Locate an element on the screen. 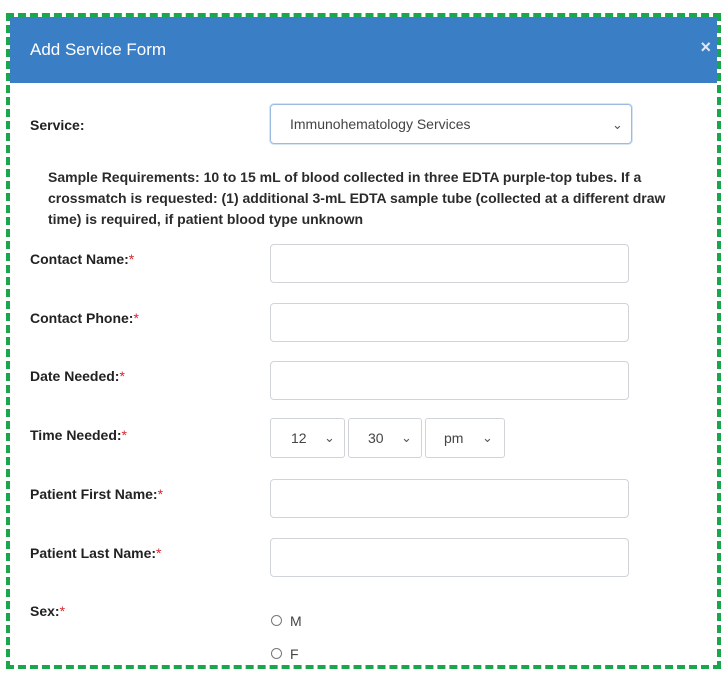  sex-label: Sex:* is located at coordinates (48, 611).